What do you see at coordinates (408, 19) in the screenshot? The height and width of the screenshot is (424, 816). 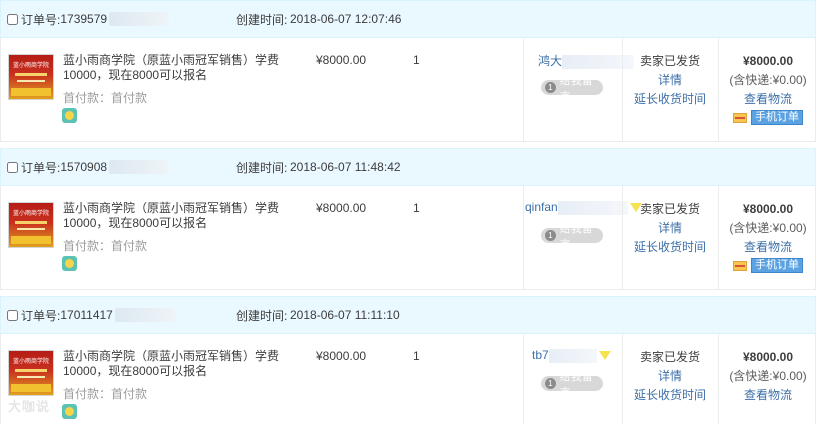 I see `order-header: 订单号: 1739579 创建时间: 2018-06-07 12:07:46` at bounding box center [408, 19].